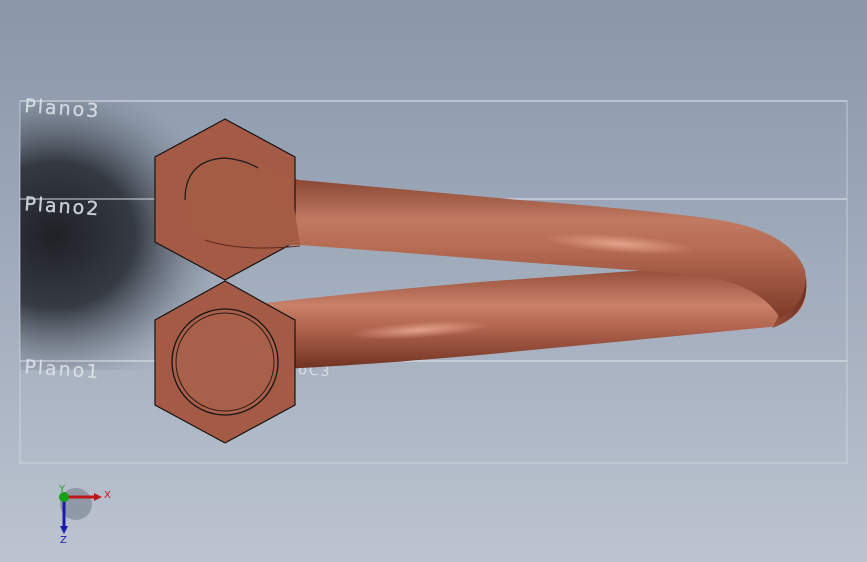  What do you see at coordinates (62, 369) in the screenshot?
I see `plane1-label: Plano1` at bounding box center [62, 369].